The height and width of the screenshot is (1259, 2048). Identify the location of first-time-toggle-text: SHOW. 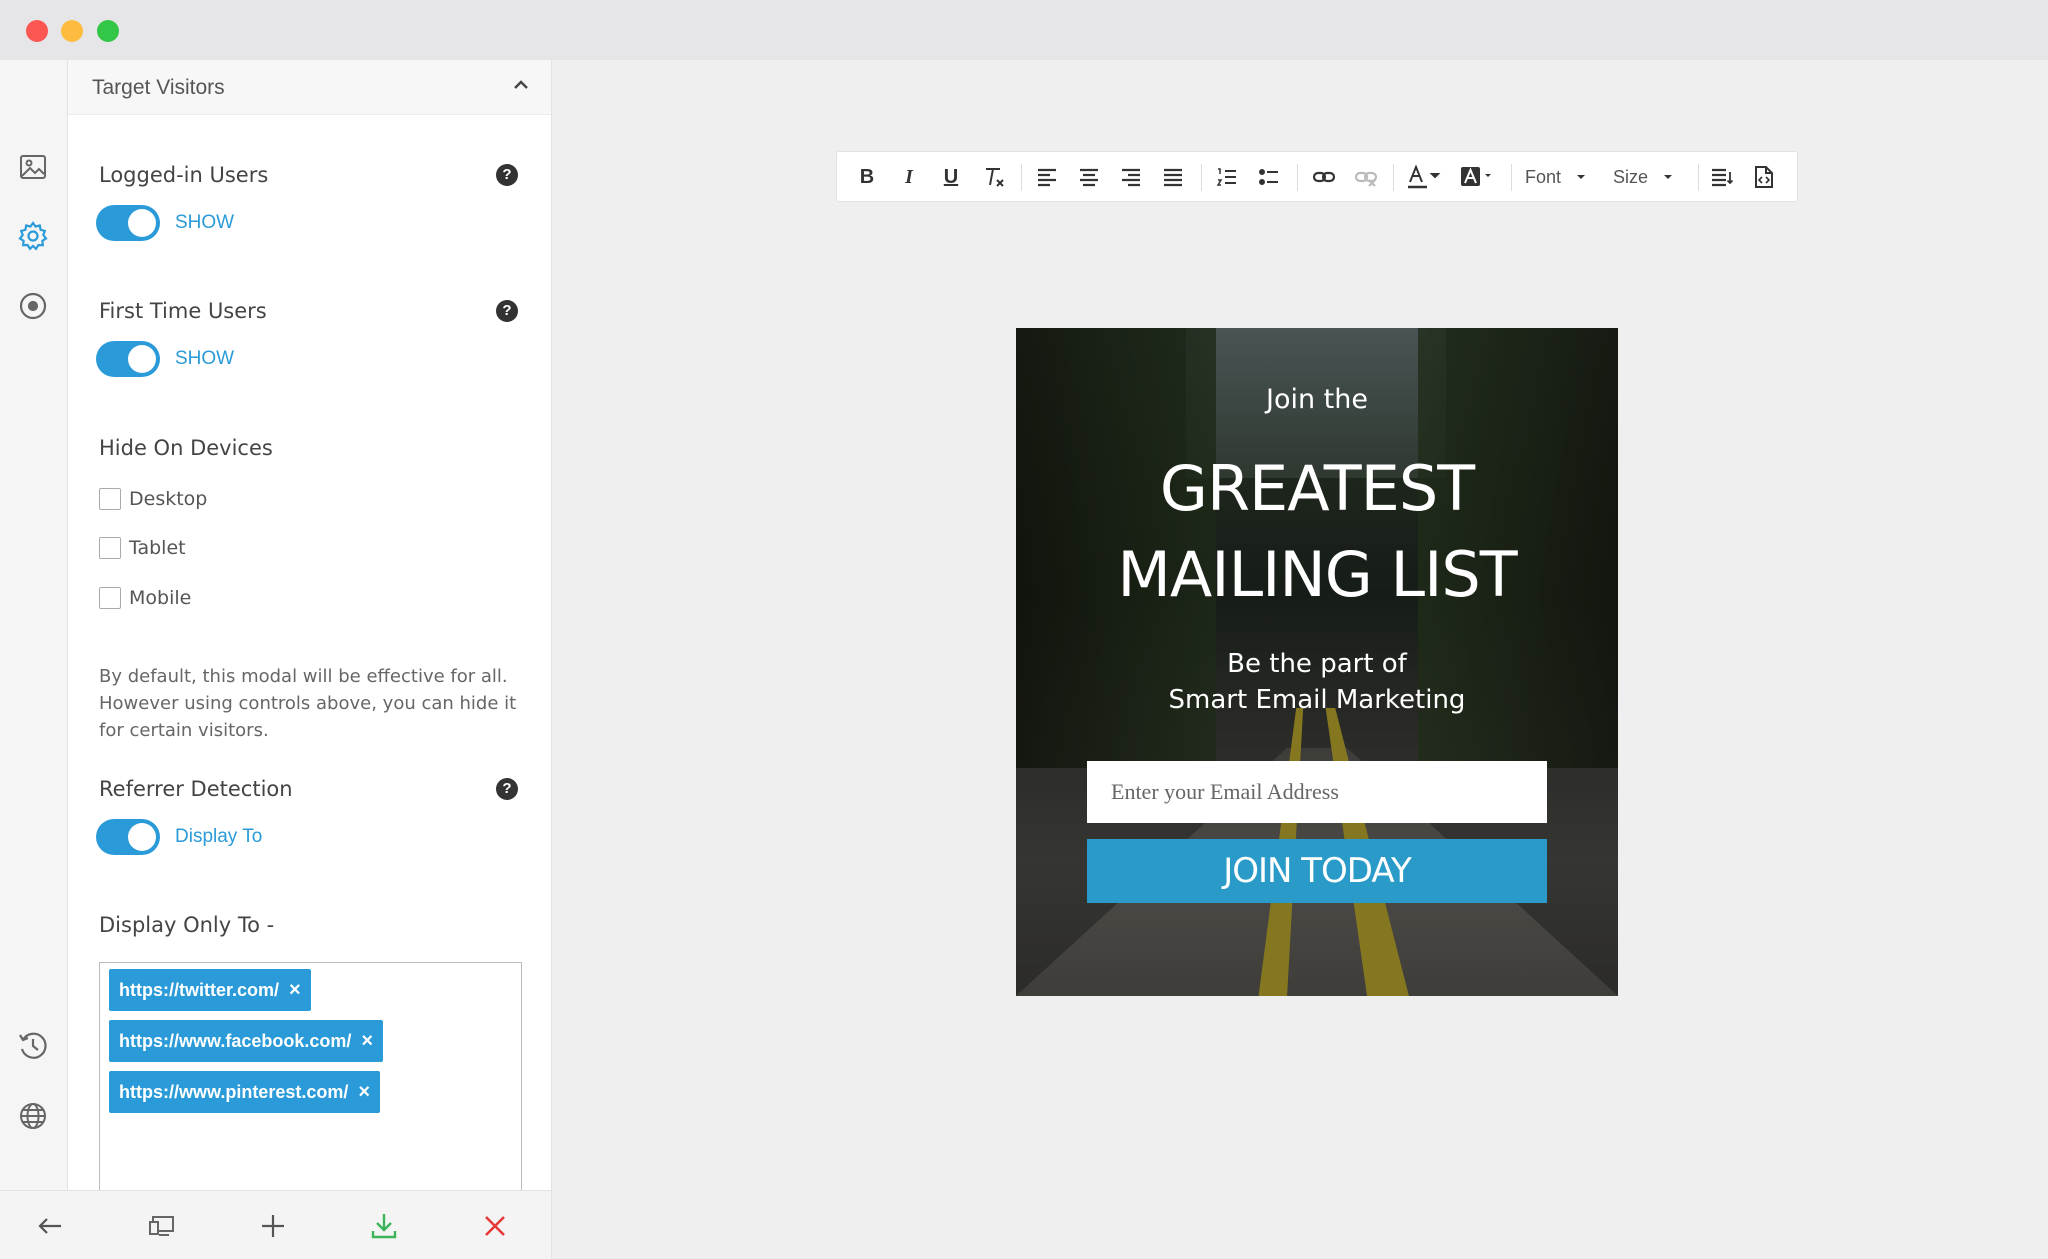
(205, 358).